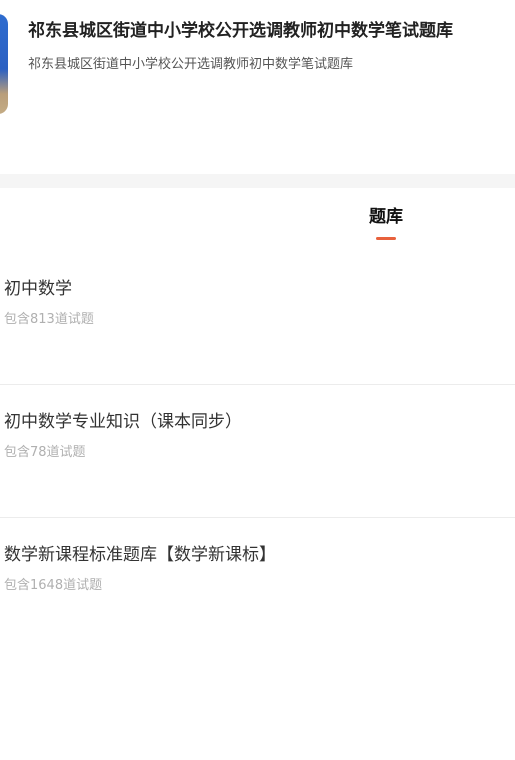 This screenshot has height=760, width=515. Describe the element at coordinates (257, 181) in the screenshot. I see `section-divider` at that location.